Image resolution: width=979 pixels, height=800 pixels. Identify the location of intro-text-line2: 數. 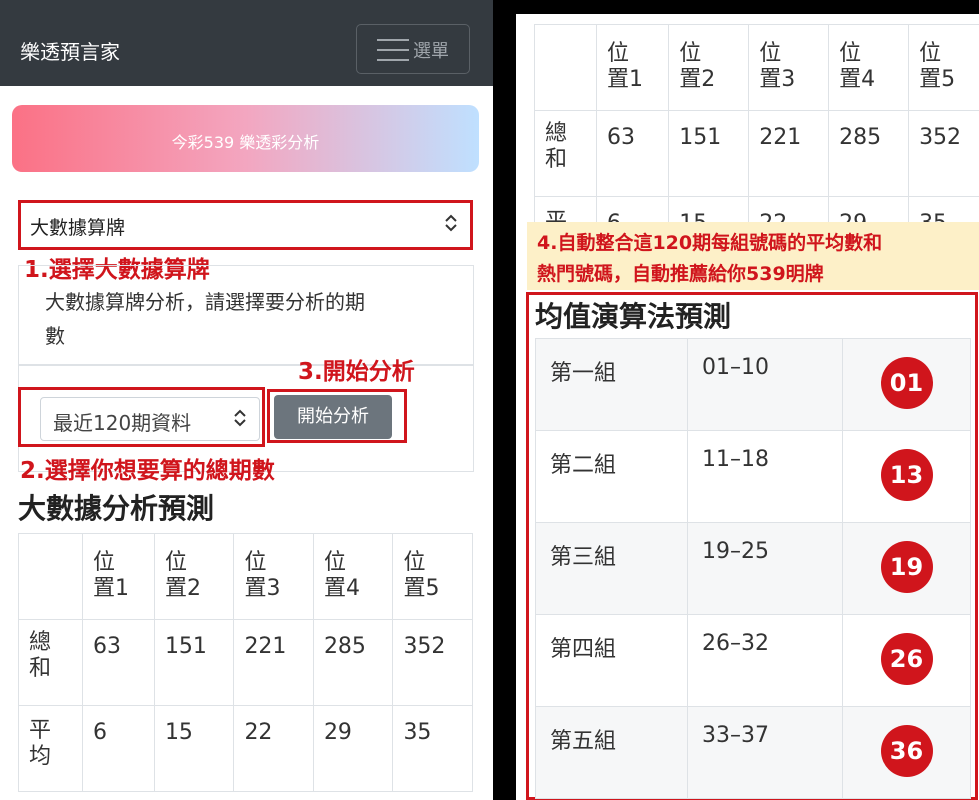
(55, 336).